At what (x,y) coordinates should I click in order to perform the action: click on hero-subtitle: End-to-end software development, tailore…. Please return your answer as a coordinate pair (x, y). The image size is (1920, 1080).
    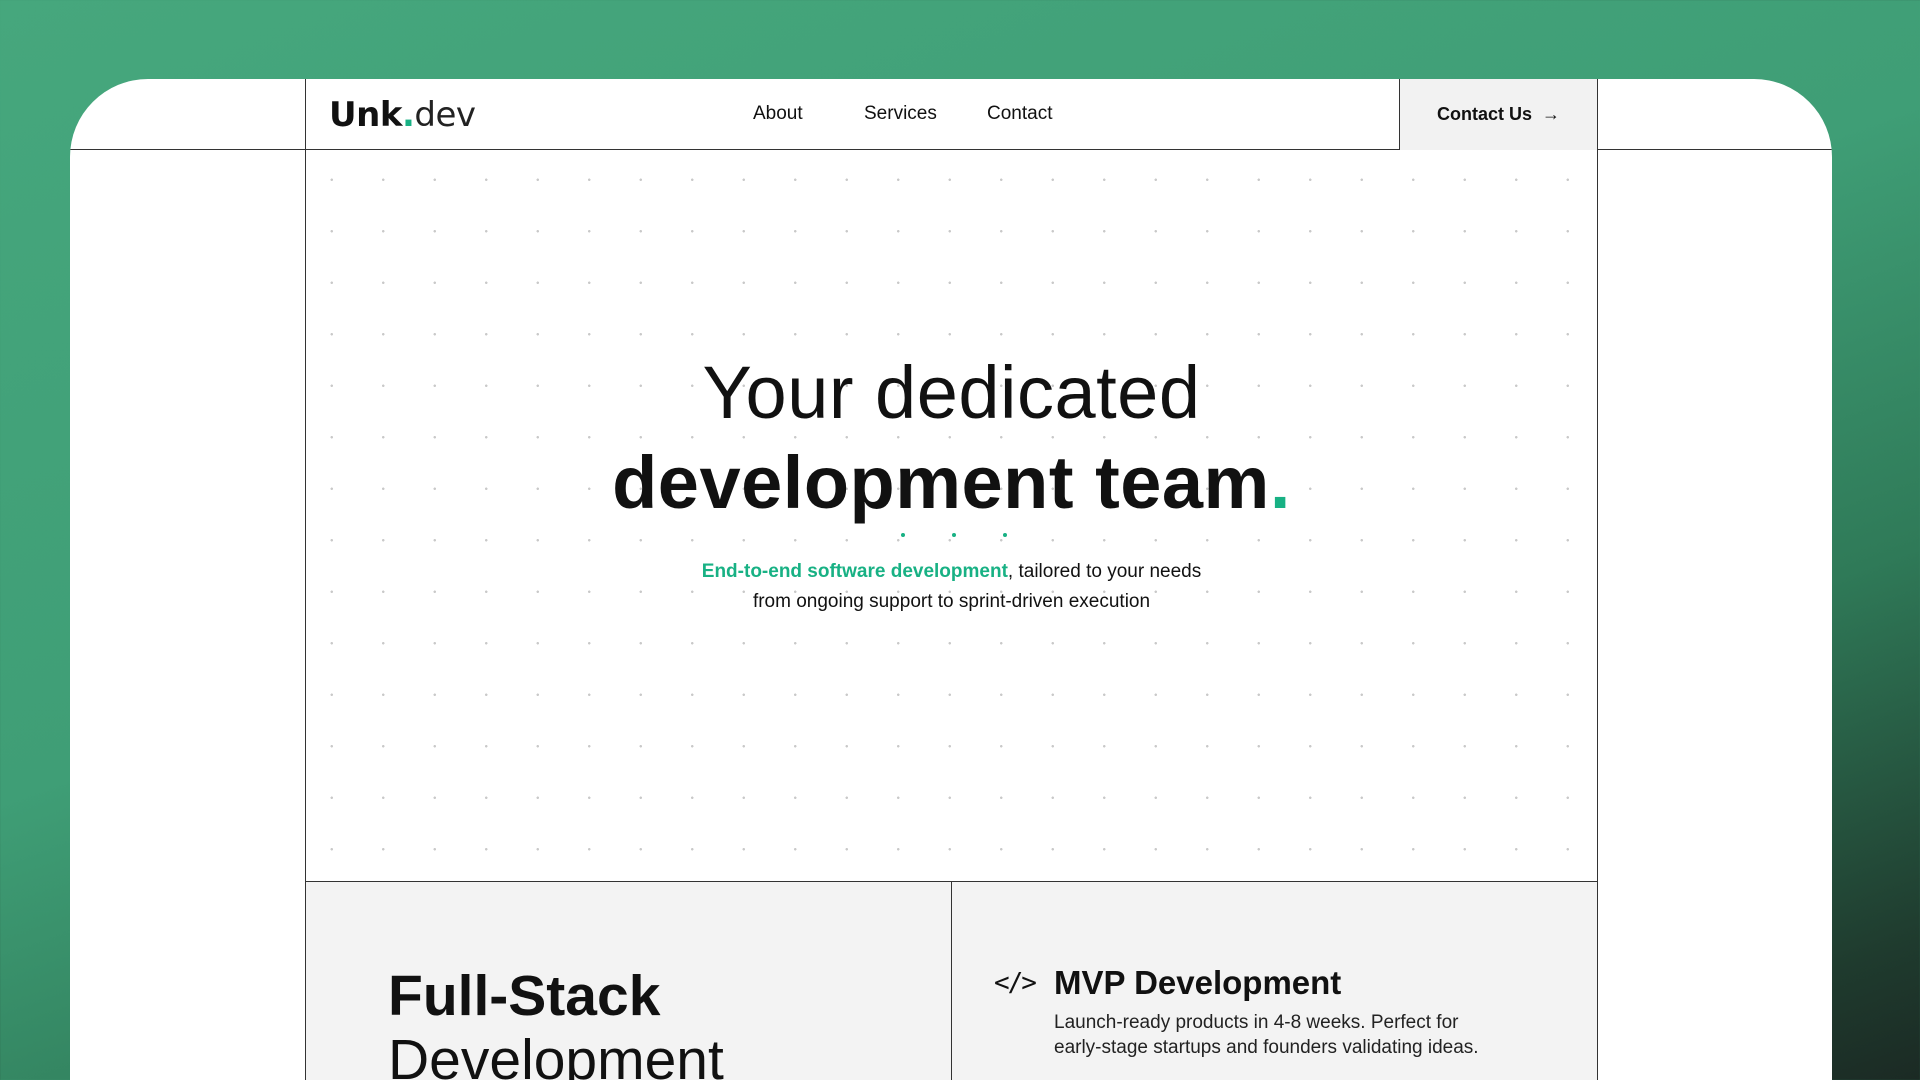
    Looking at the image, I should click on (951, 587).